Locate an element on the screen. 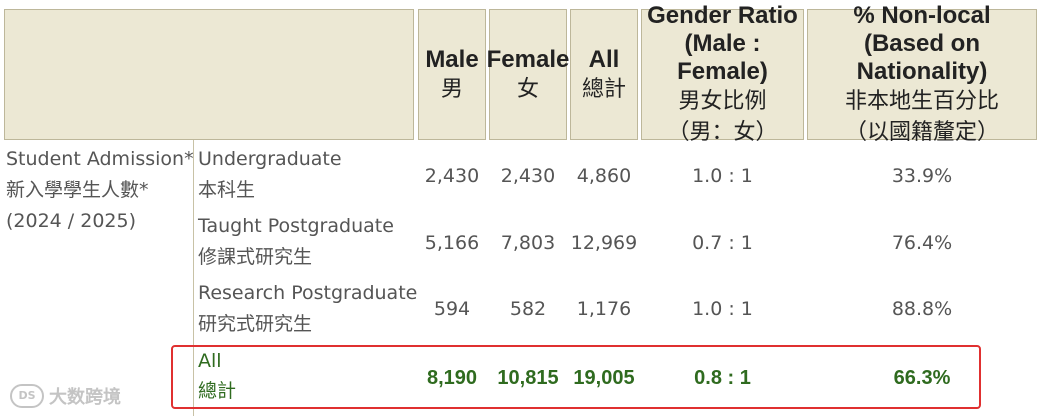 The image size is (1044, 416). header-nonlocal-zh-2: （以國籍釐定） is located at coordinates (921, 132).